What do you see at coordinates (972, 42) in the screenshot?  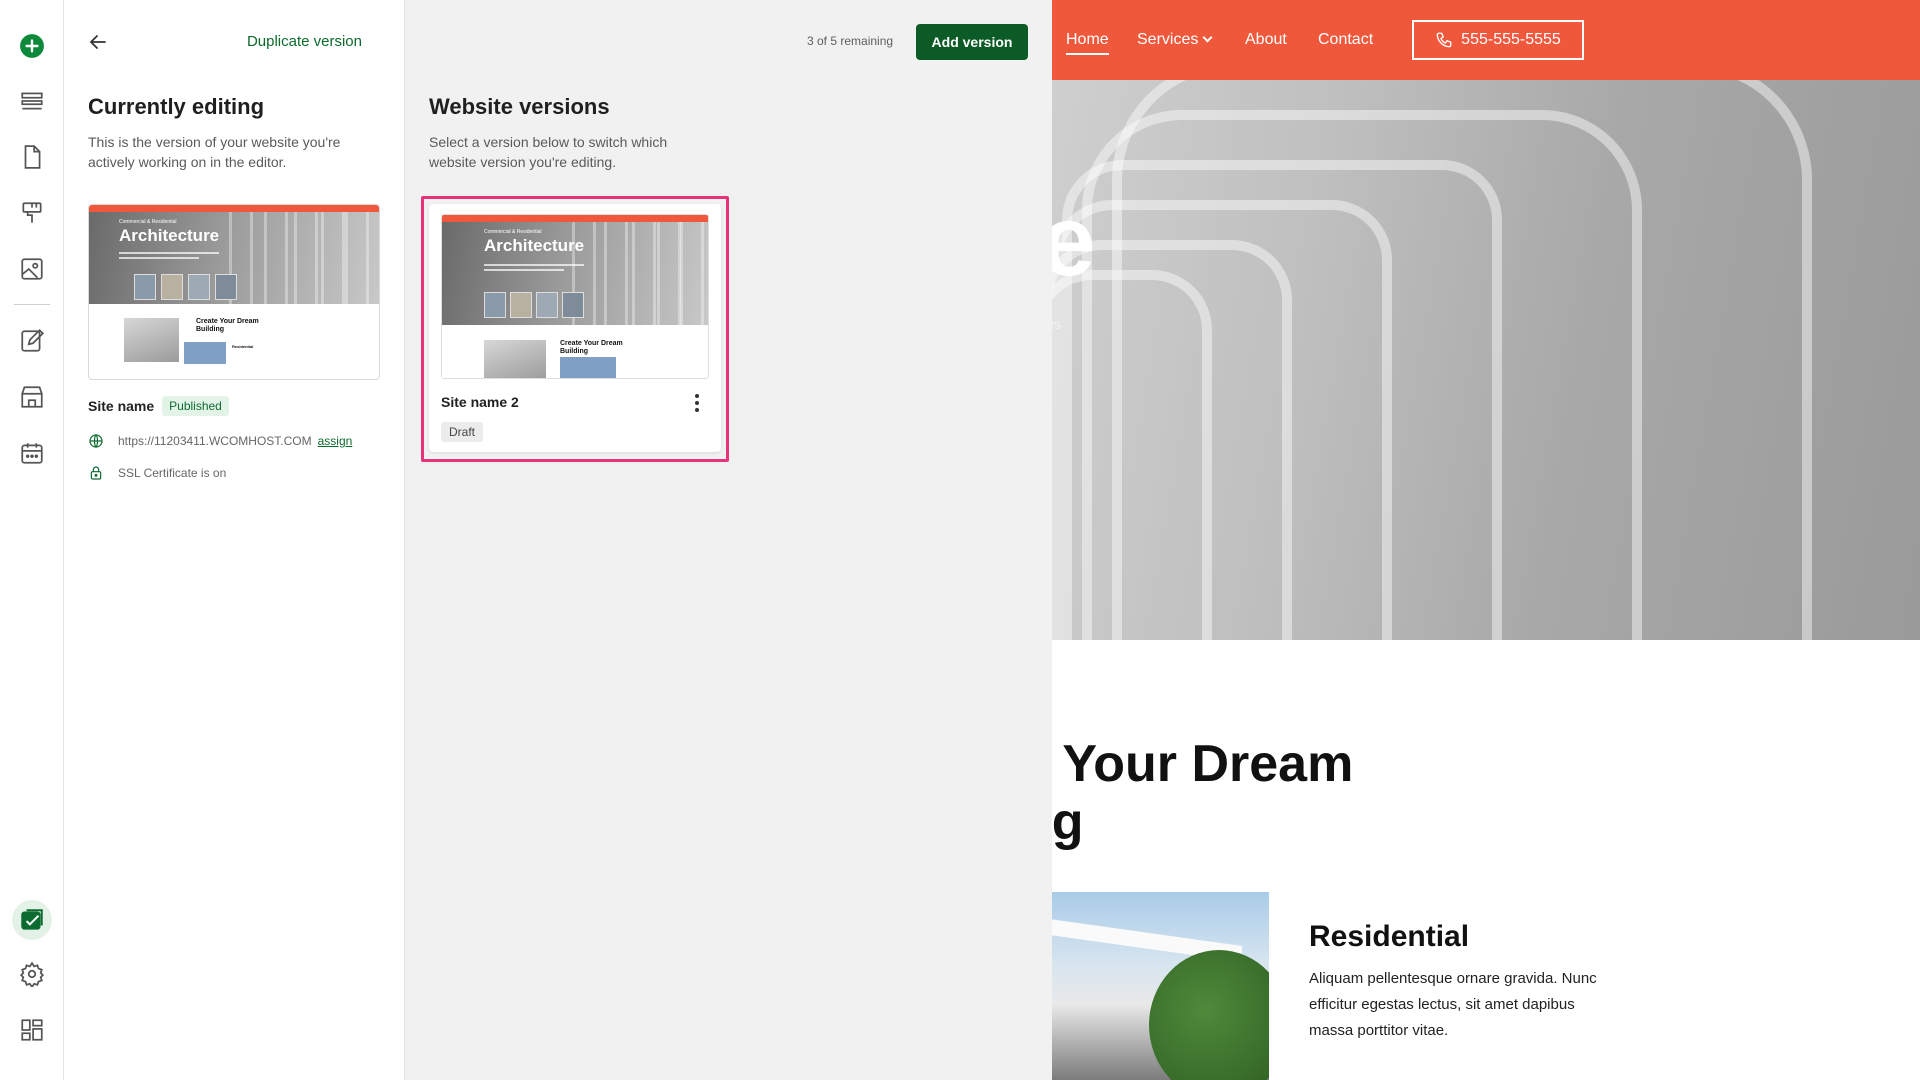 I see `add-version-button: Add version` at bounding box center [972, 42].